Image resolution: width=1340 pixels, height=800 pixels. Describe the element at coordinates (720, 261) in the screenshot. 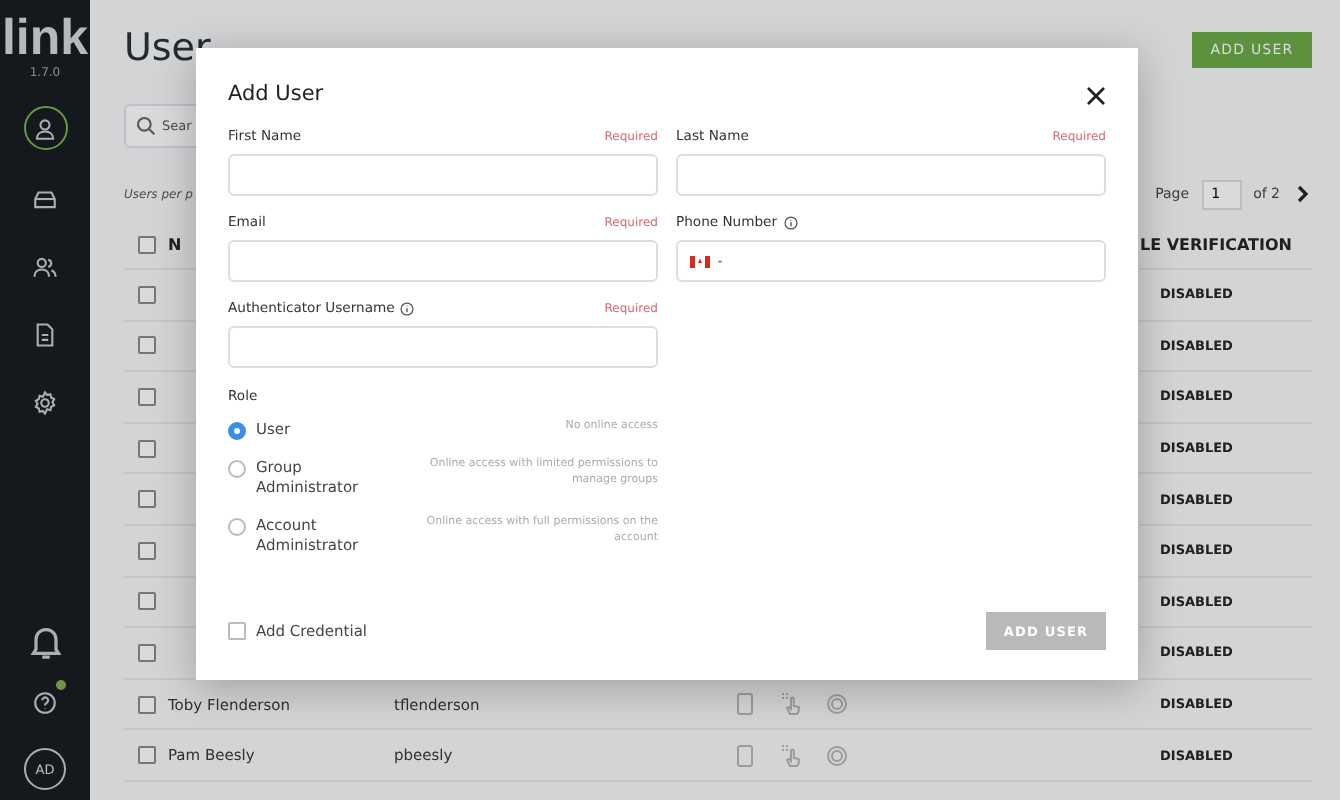

I see `caret-icon` at that location.